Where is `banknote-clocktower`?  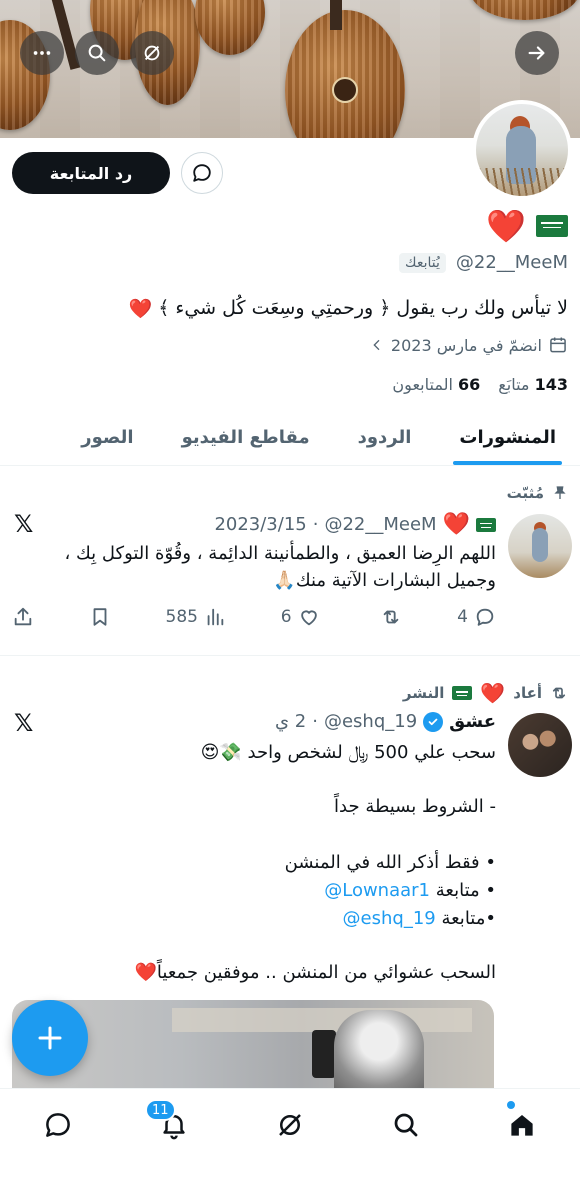 banknote-clocktower is located at coordinates (324, 1054).